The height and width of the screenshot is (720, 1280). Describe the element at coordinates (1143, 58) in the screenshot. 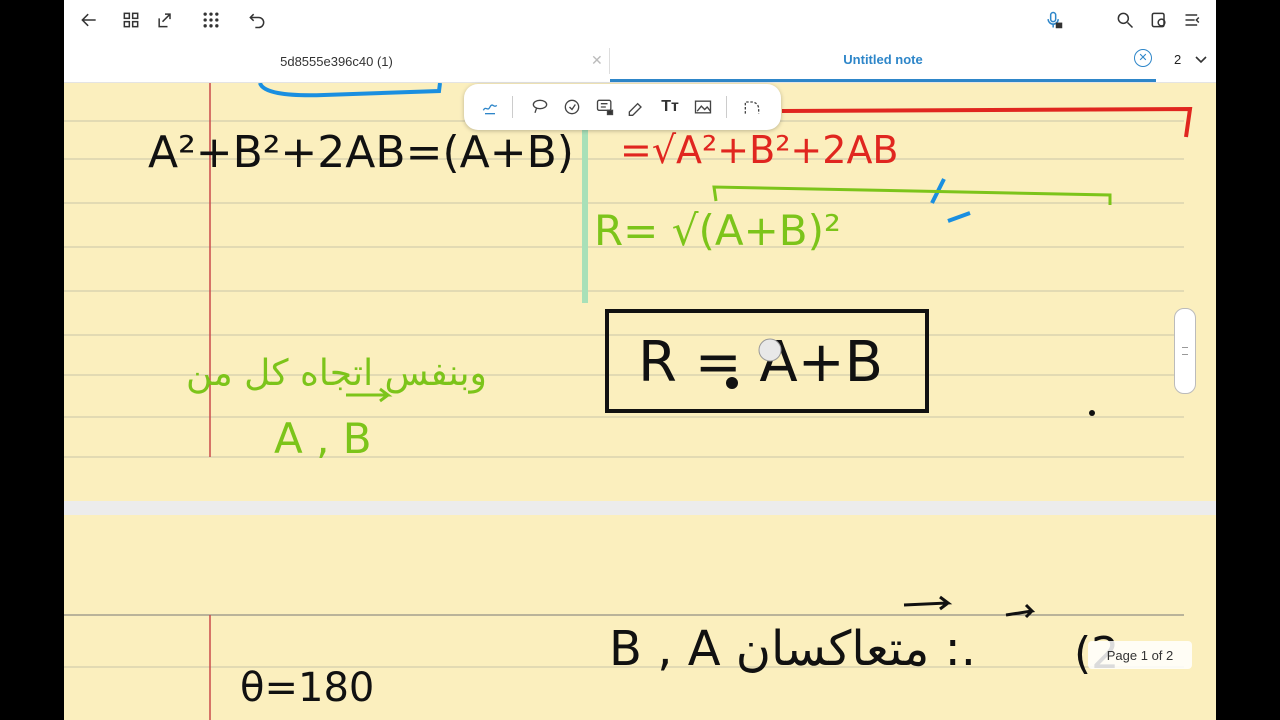

I see `close-circle-icon: ✕` at that location.